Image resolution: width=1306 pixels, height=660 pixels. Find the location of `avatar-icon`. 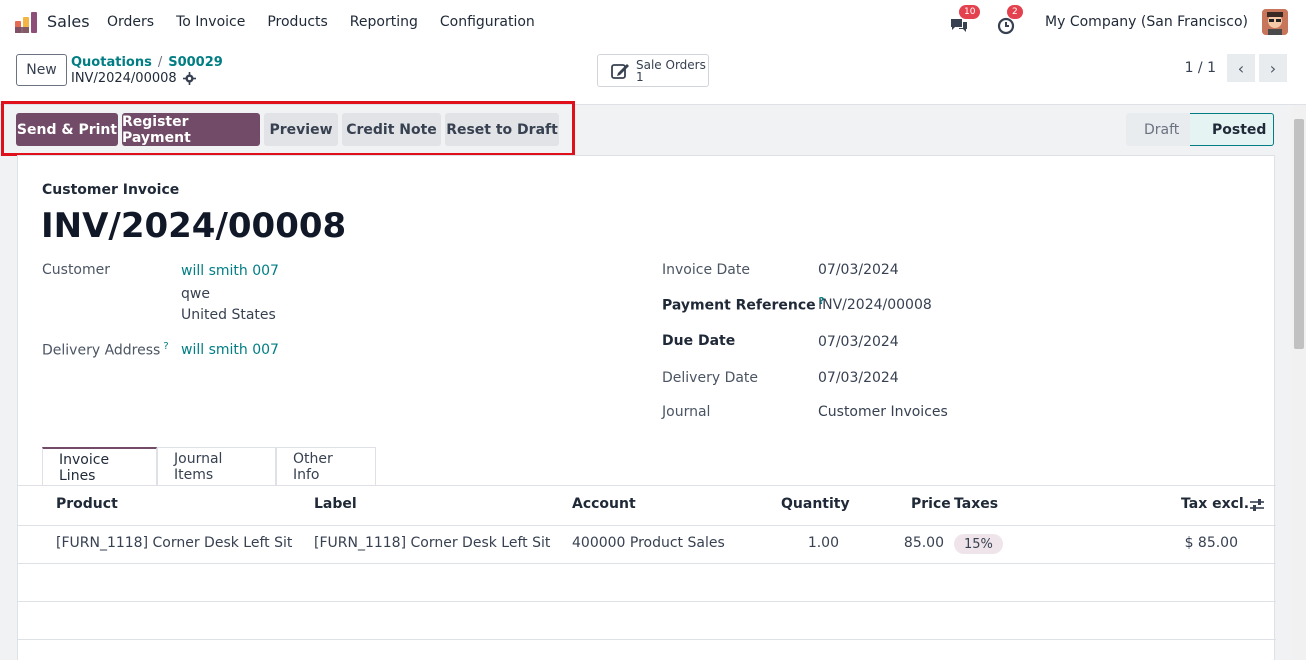

avatar-icon is located at coordinates (1275, 22).